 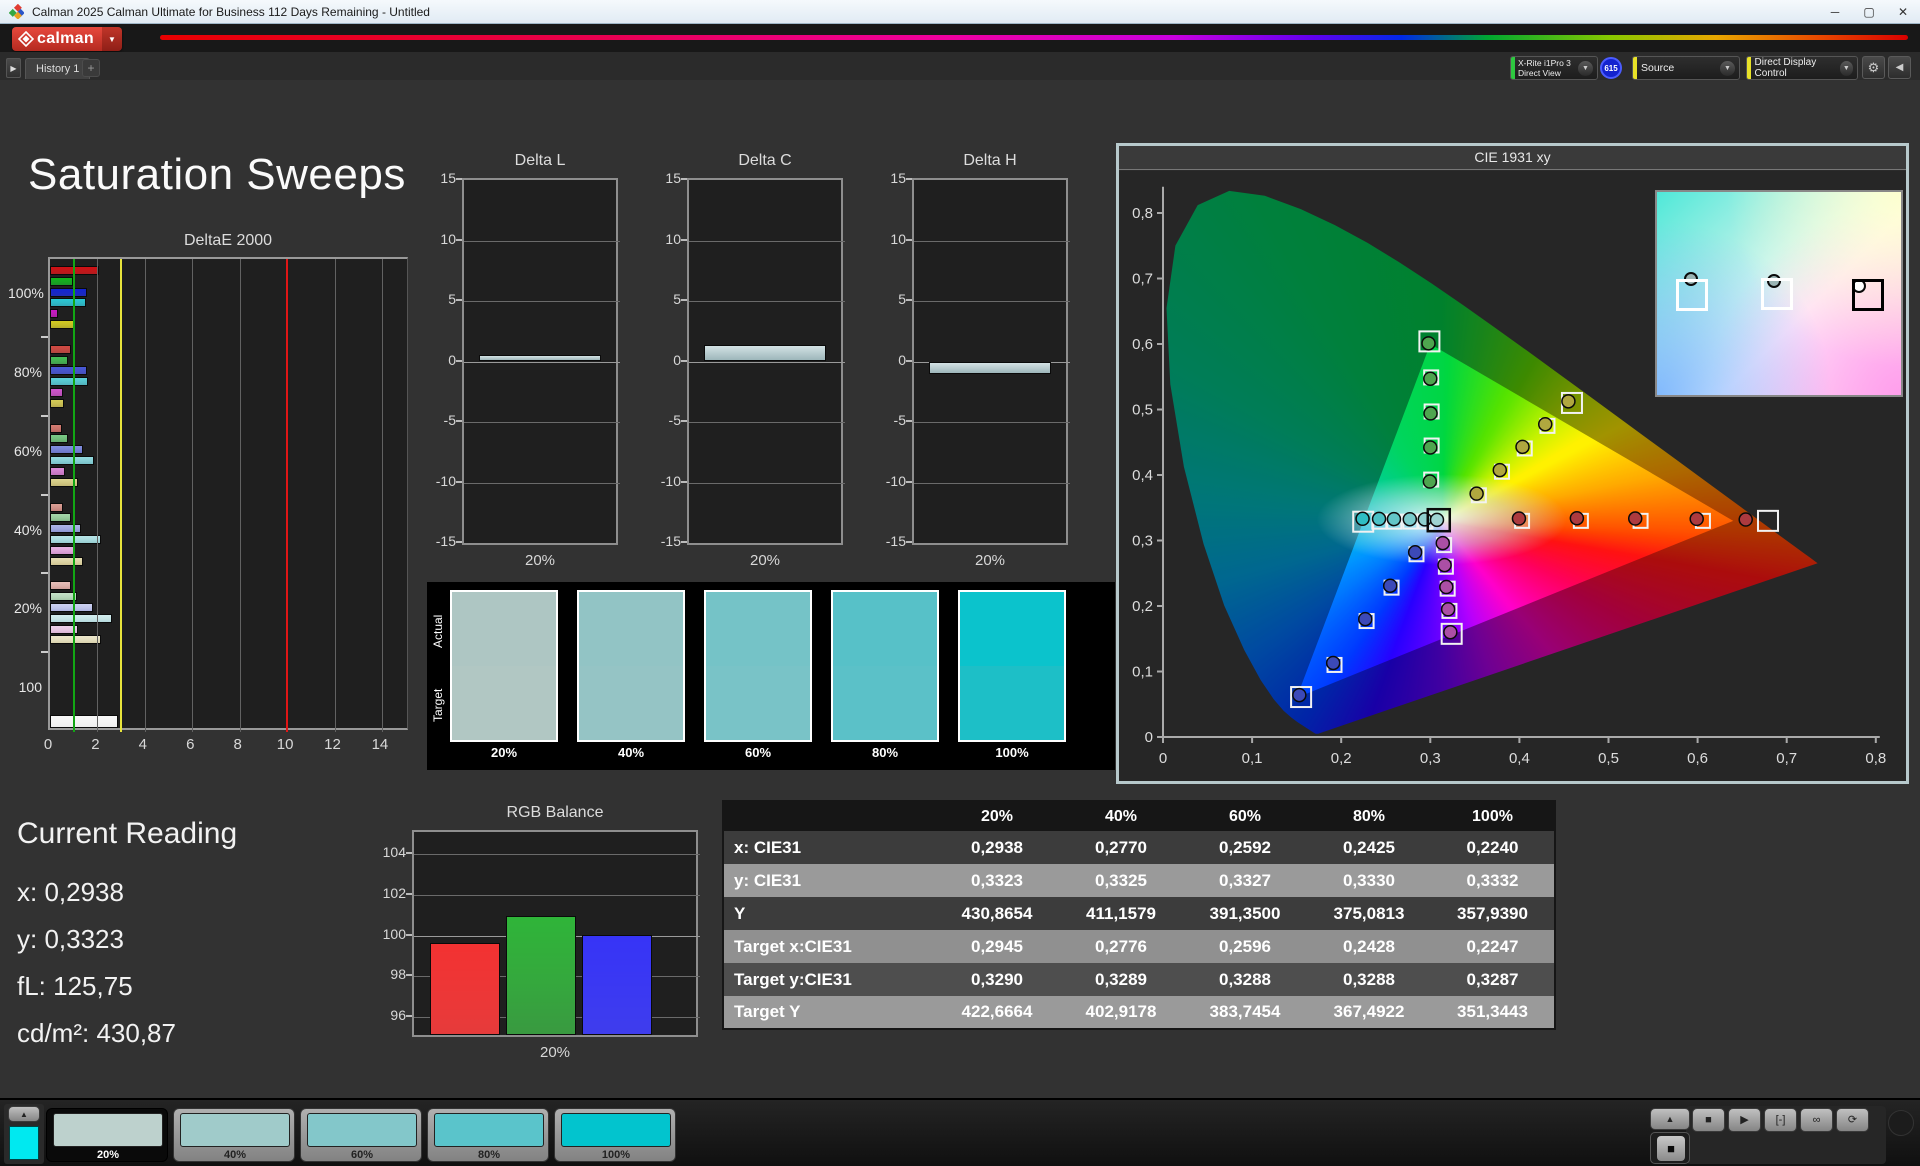 I want to click on swatch-label: 100%, so click(x=1012, y=752).